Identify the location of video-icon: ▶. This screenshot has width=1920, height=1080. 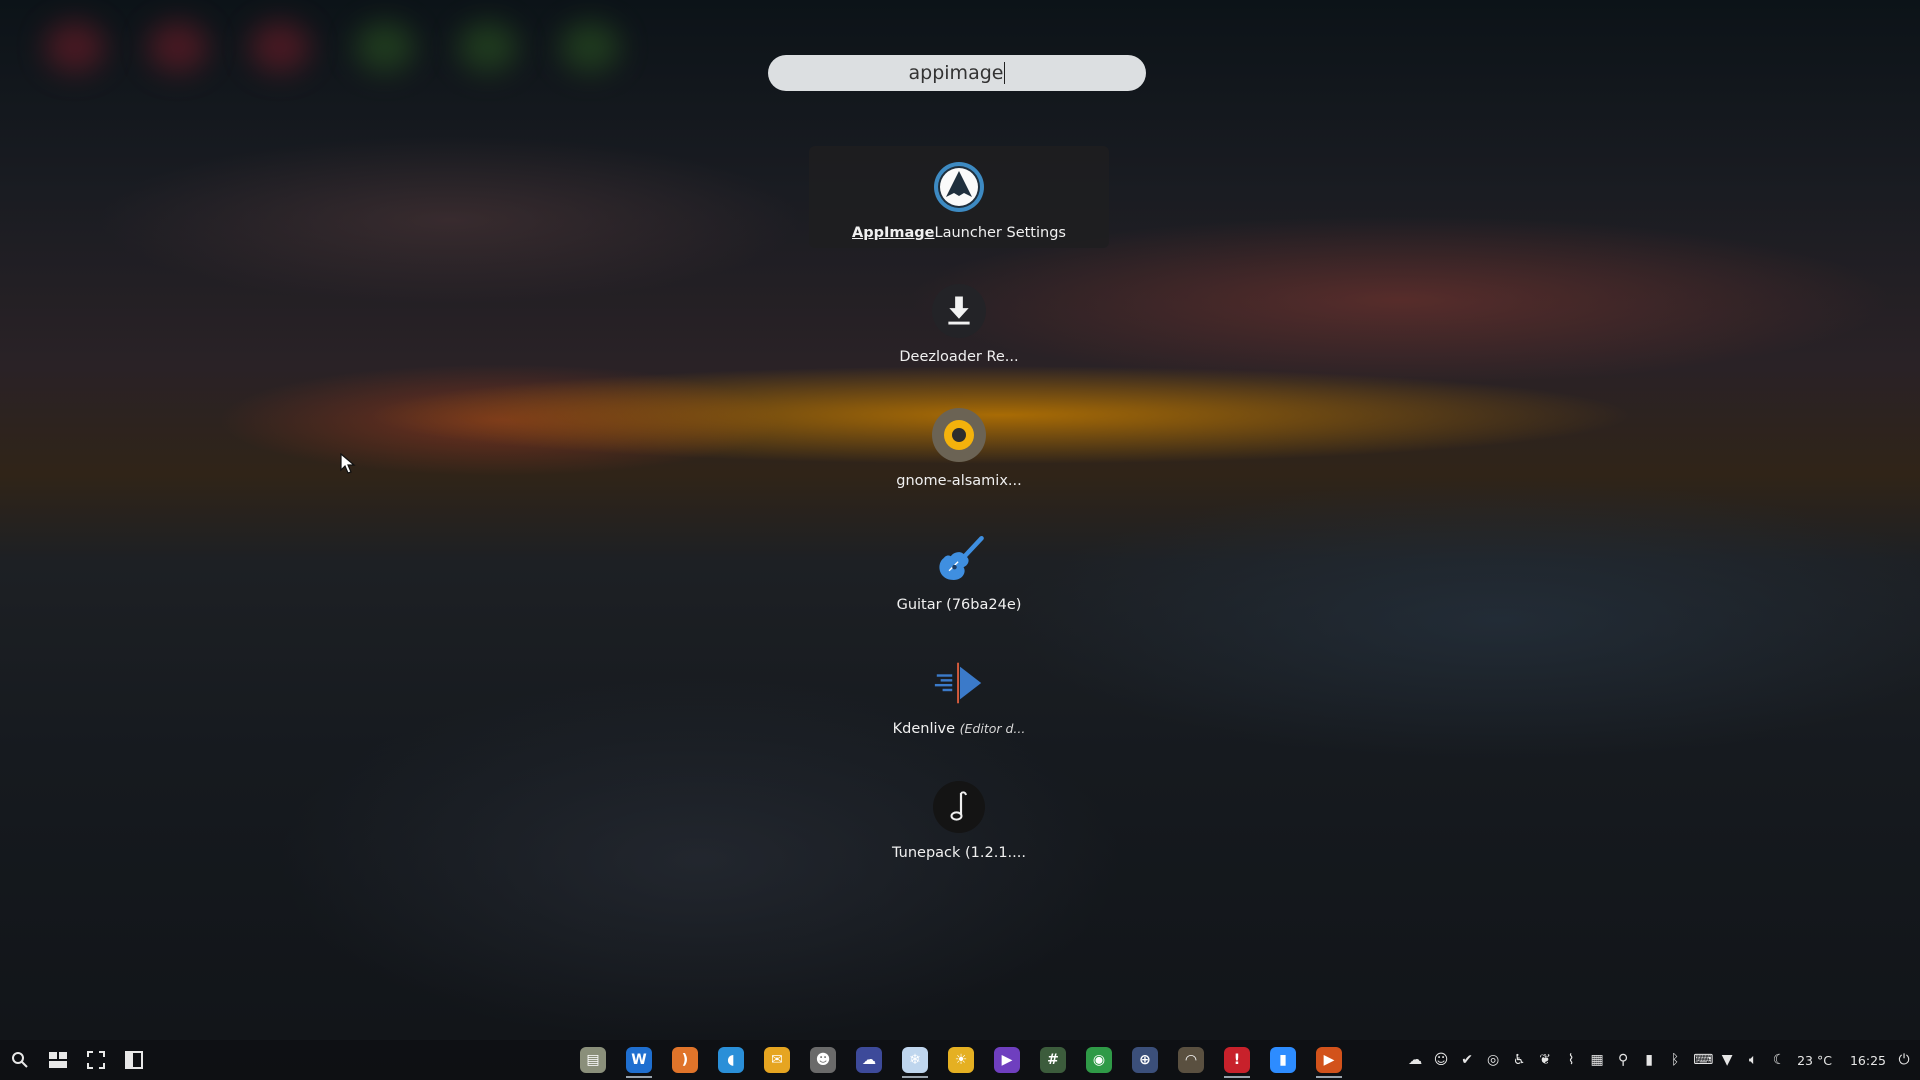
(1007, 1060).